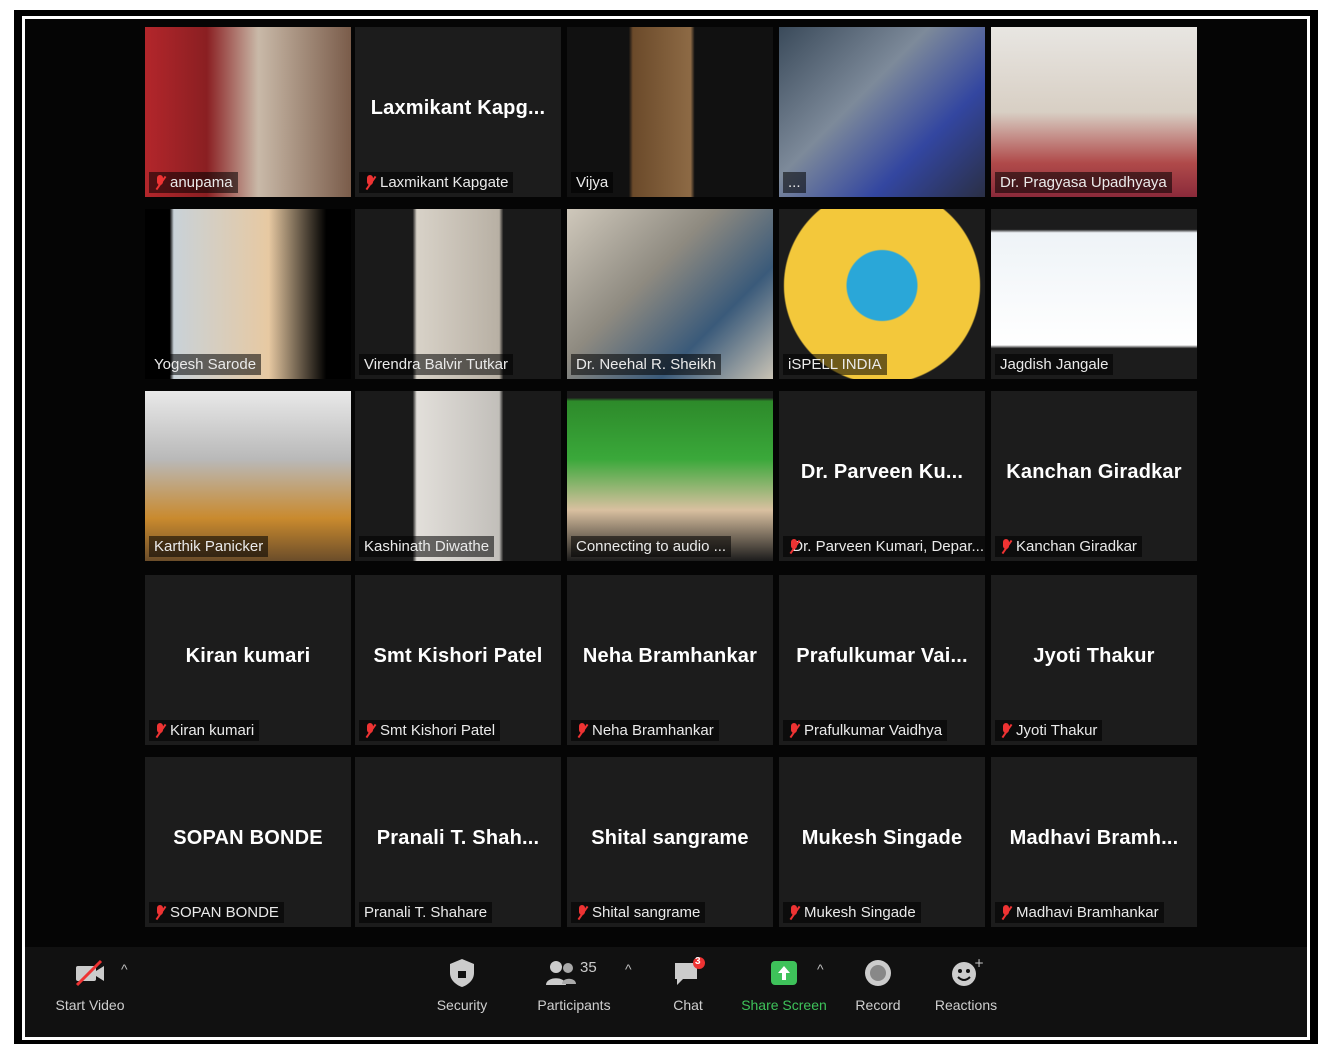 This screenshot has height=1052, width=1330. What do you see at coordinates (670, 838) in the screenshot?
I see `participant-display-name: Shital sangrame` at bounding box center [670, 838].